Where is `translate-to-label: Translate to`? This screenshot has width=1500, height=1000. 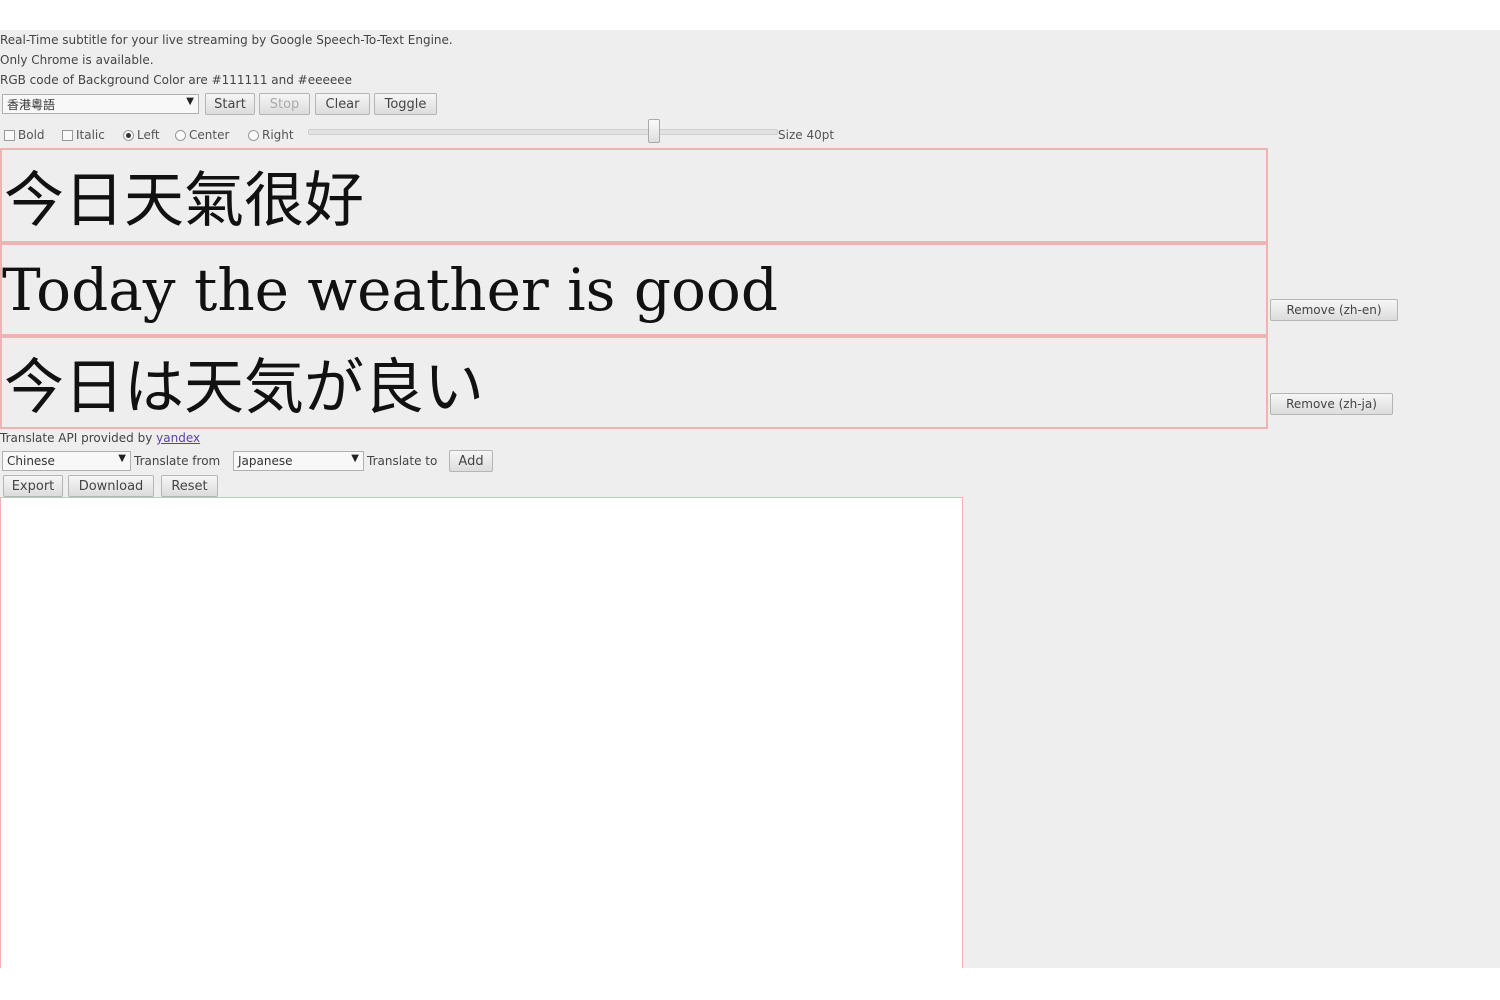 translate-to-label: Translate to is located at coordinates (402, 461).